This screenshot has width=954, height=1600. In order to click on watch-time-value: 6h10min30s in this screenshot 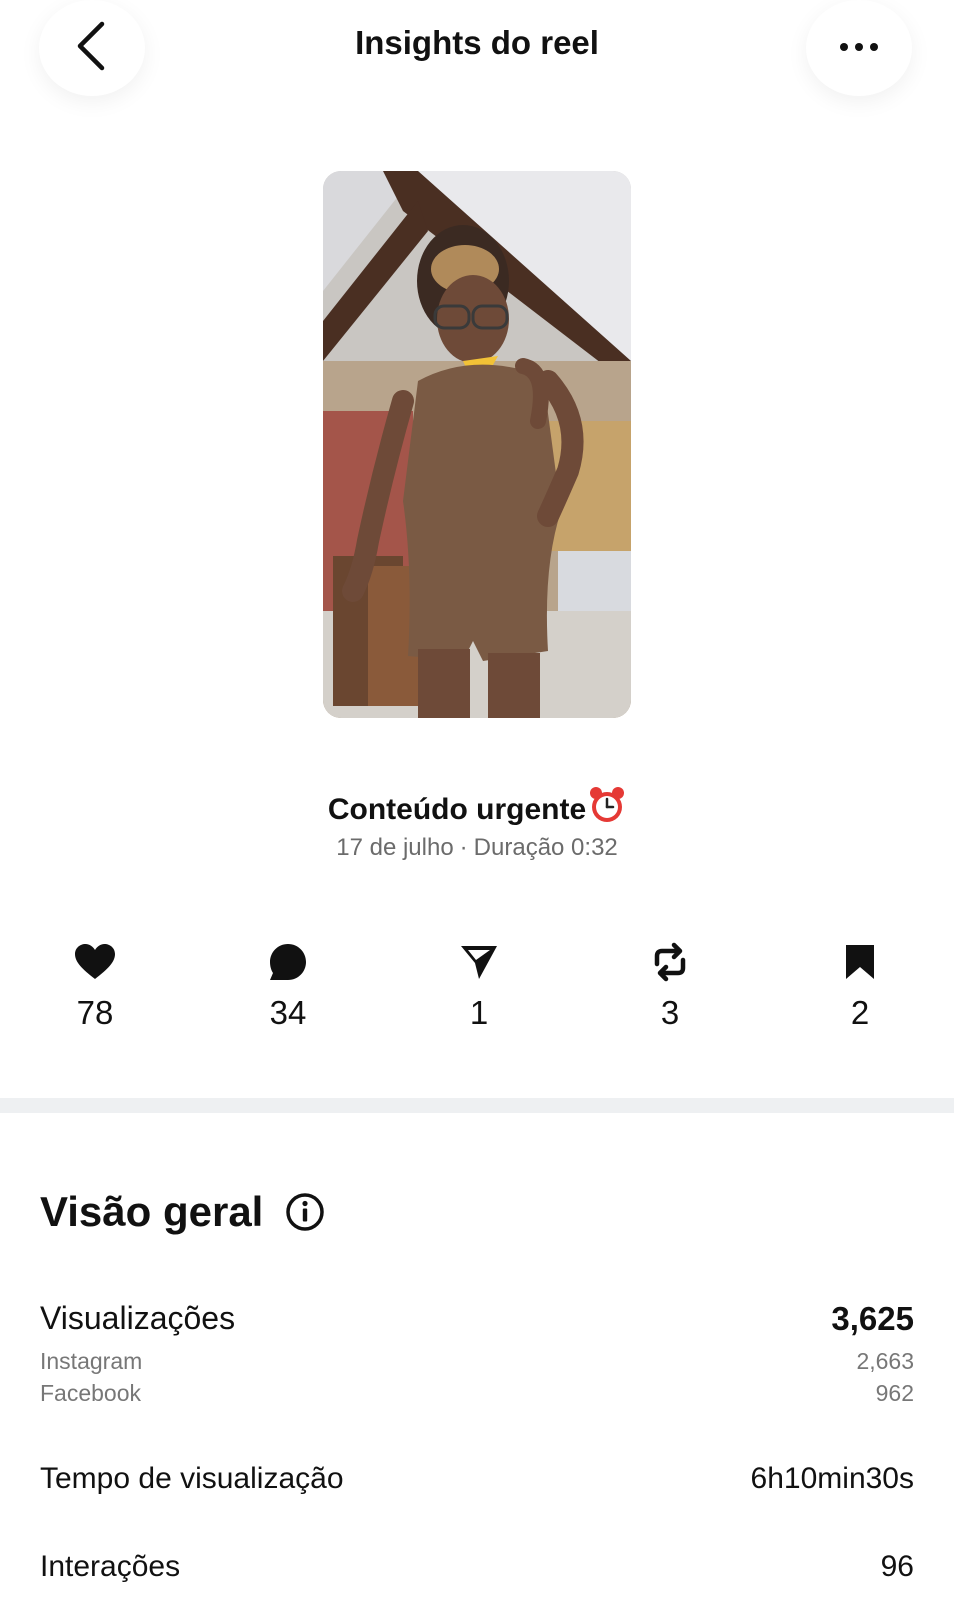, I will do `click(832, 1478)`.